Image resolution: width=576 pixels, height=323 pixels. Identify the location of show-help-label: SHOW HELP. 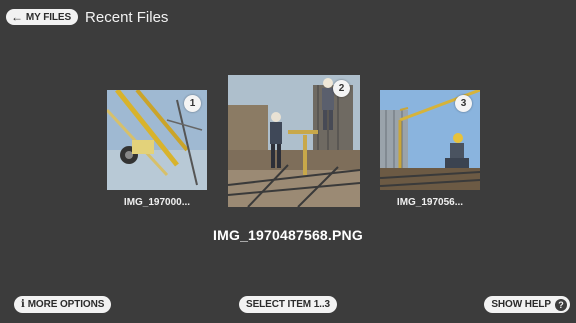
(521, 304).